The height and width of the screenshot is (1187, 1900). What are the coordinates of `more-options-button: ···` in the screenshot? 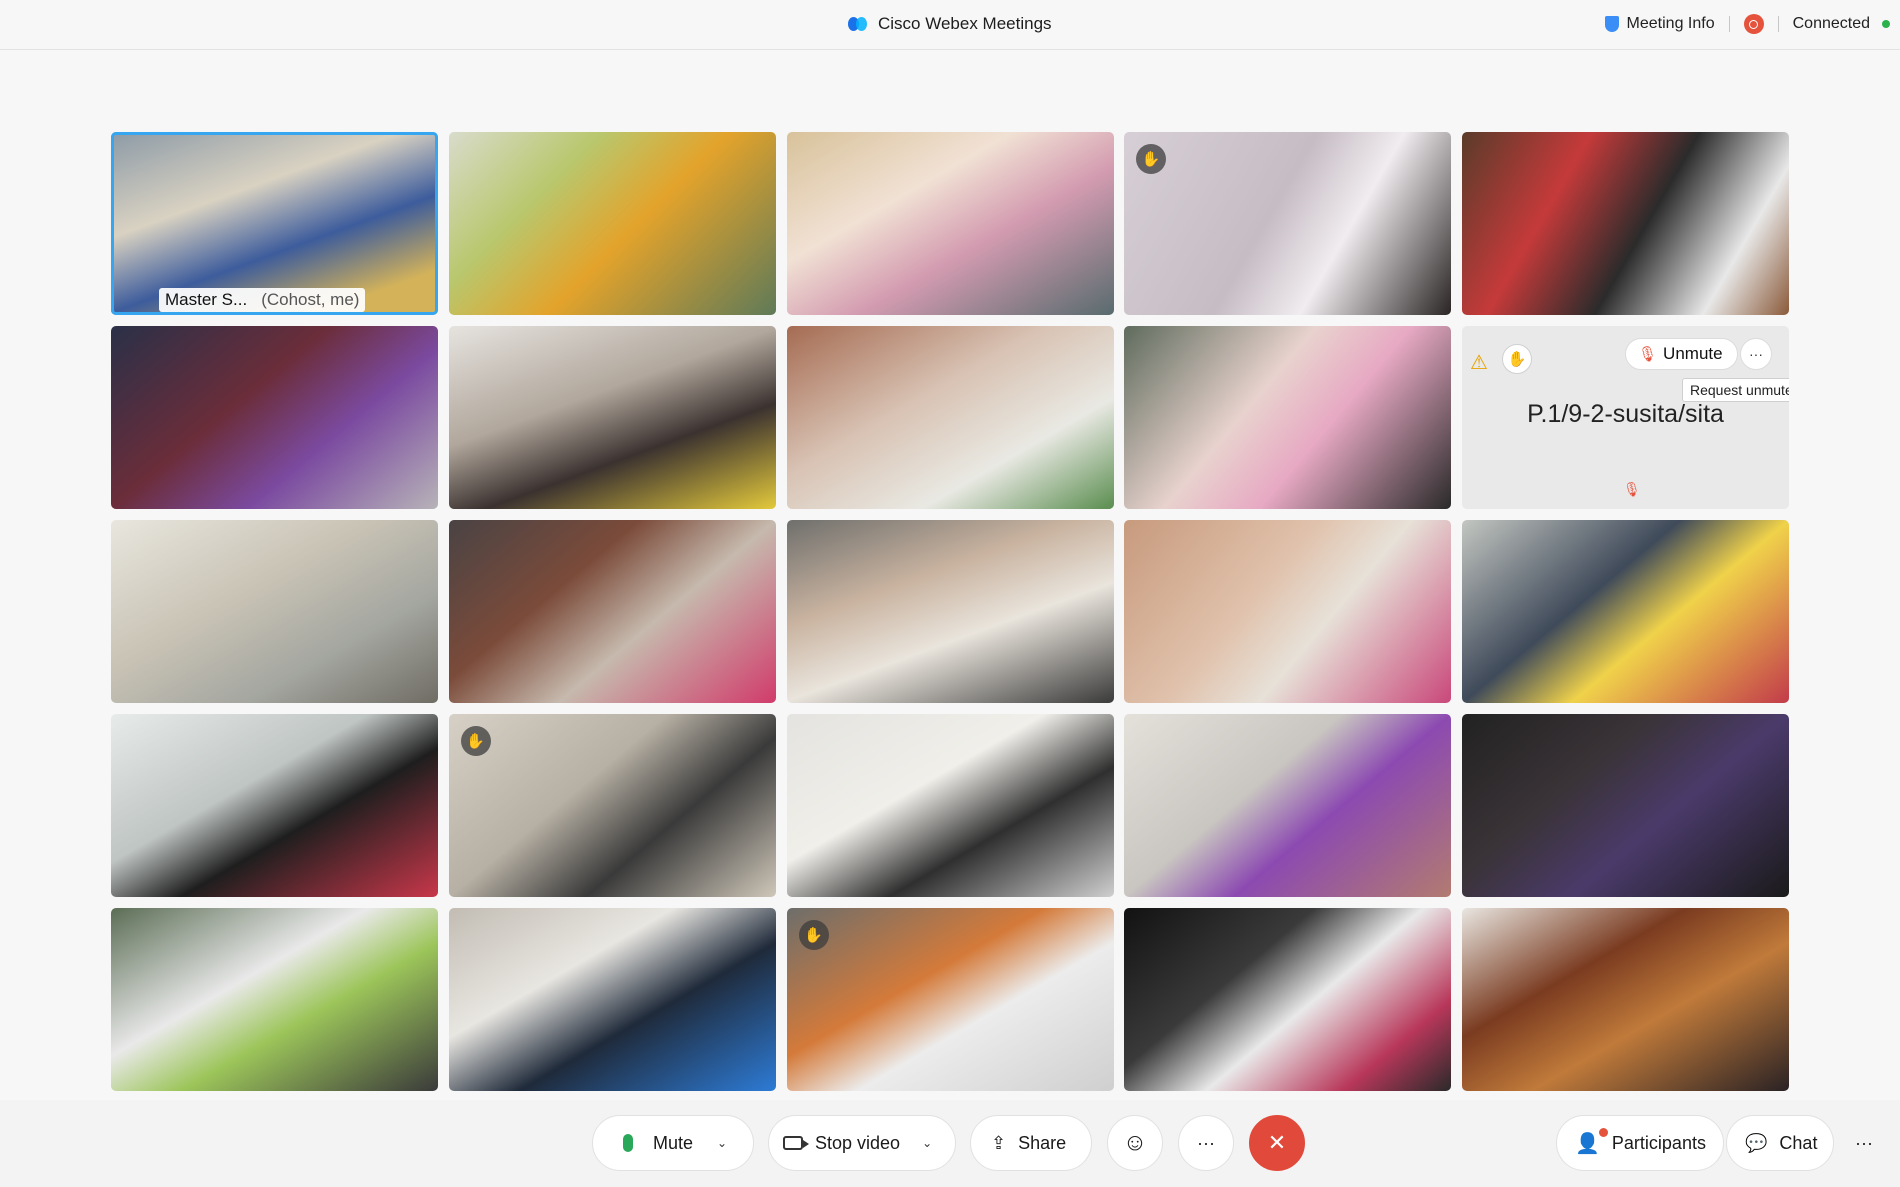 It's located at (1206, 1143).